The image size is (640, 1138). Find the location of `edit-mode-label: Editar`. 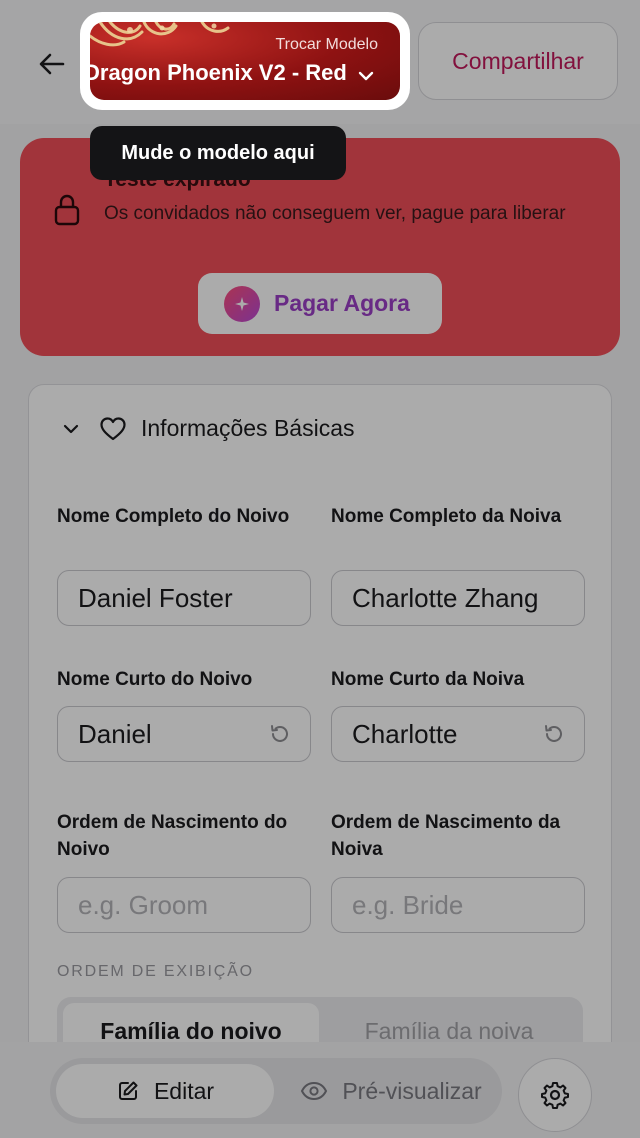

edit-mode-label: Editar is located at coordinates (184, 1090).